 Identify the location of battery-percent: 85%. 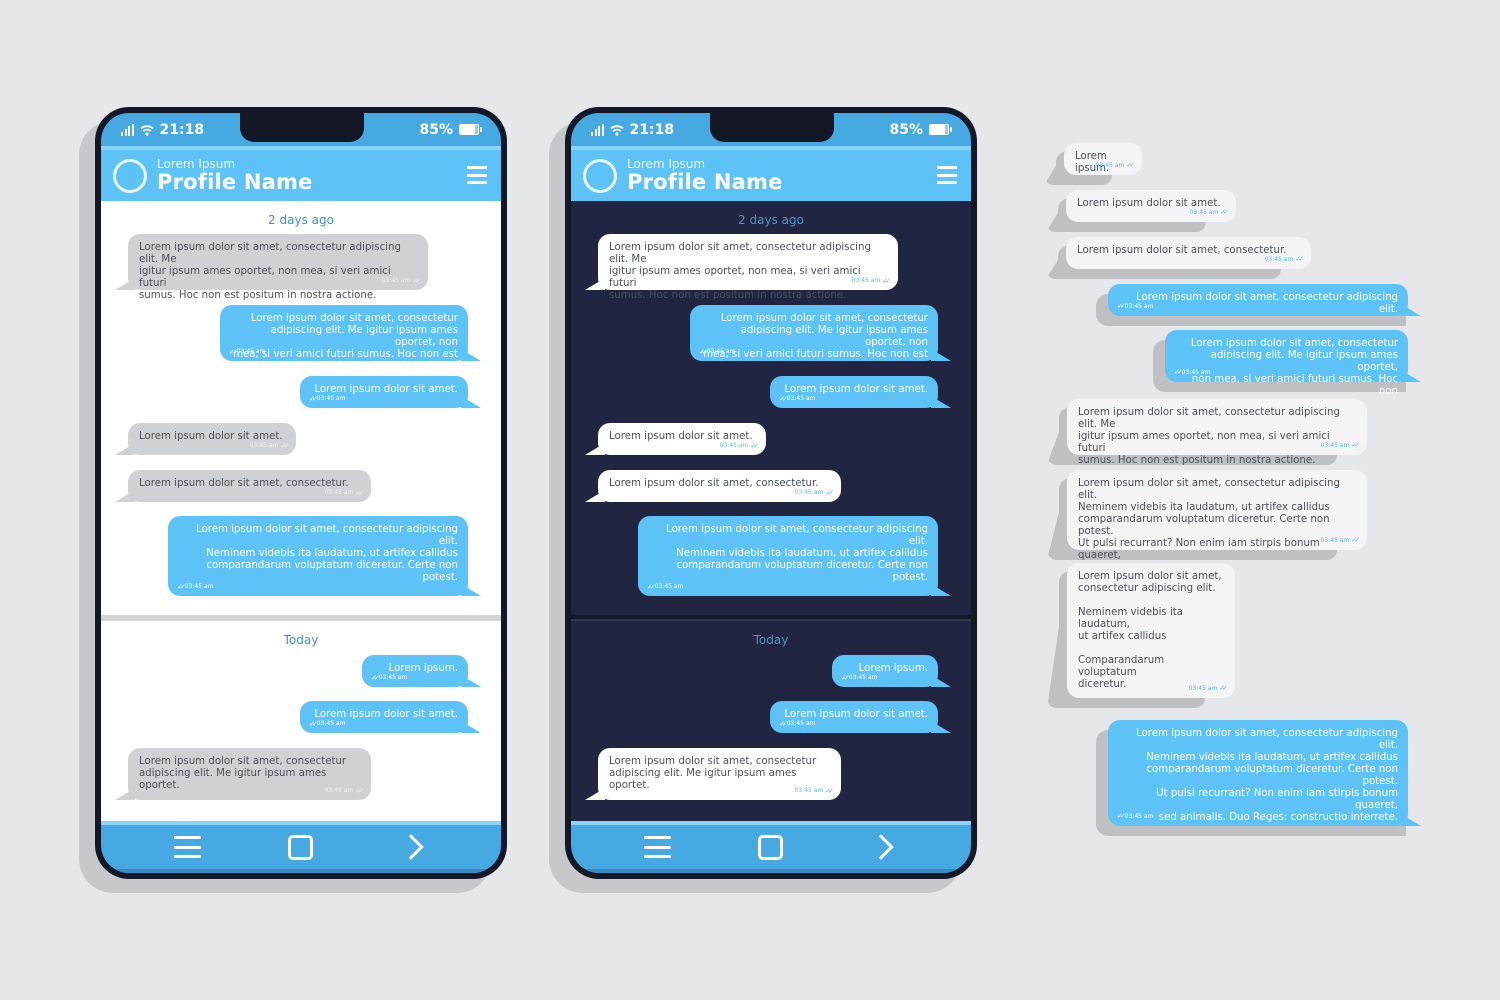
(906, 129).